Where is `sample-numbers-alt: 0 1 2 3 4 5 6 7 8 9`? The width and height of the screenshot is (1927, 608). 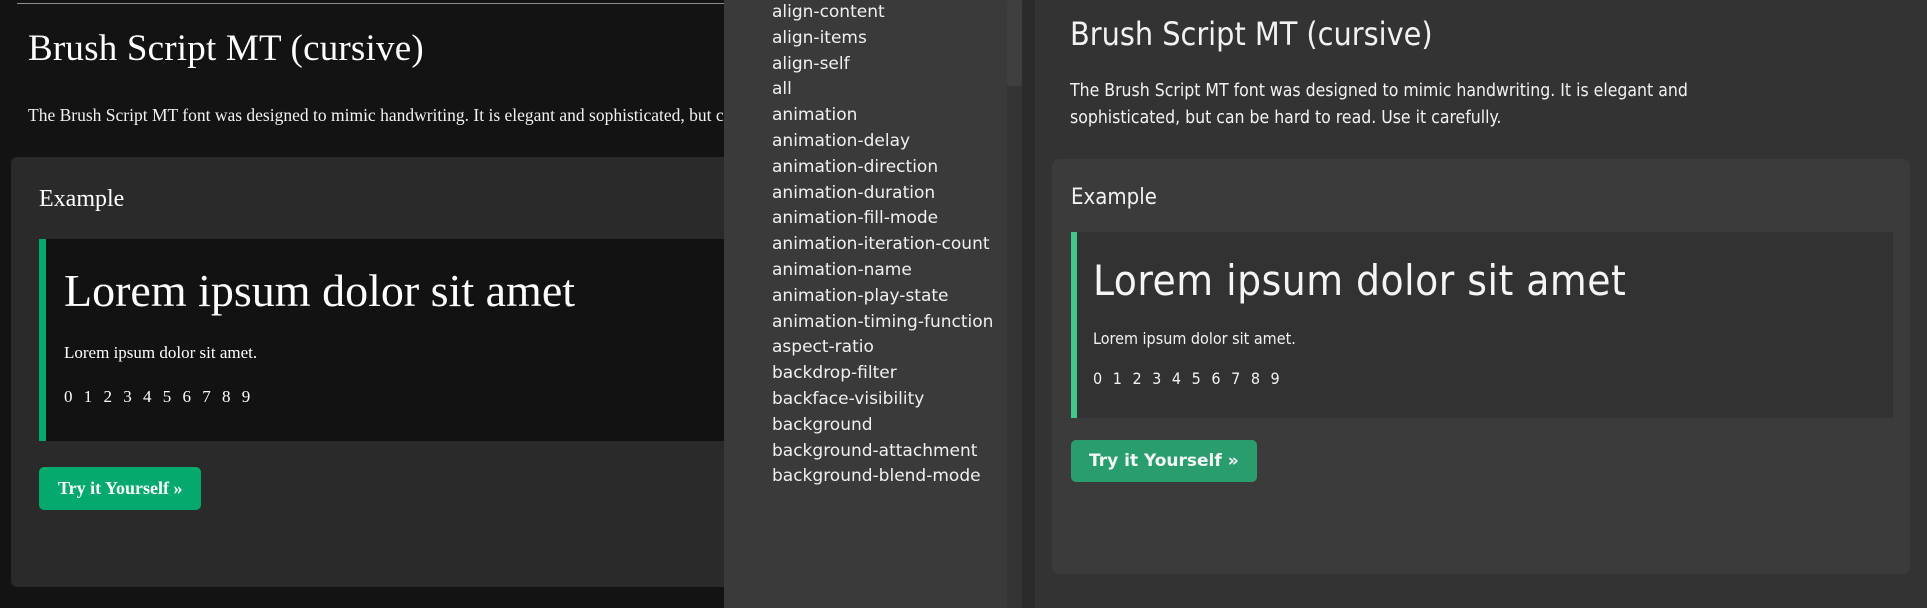
sample-numbers-alt: 0 1 2 3 4 5 6 7 8 9 is located at coordinates (1188, 379).